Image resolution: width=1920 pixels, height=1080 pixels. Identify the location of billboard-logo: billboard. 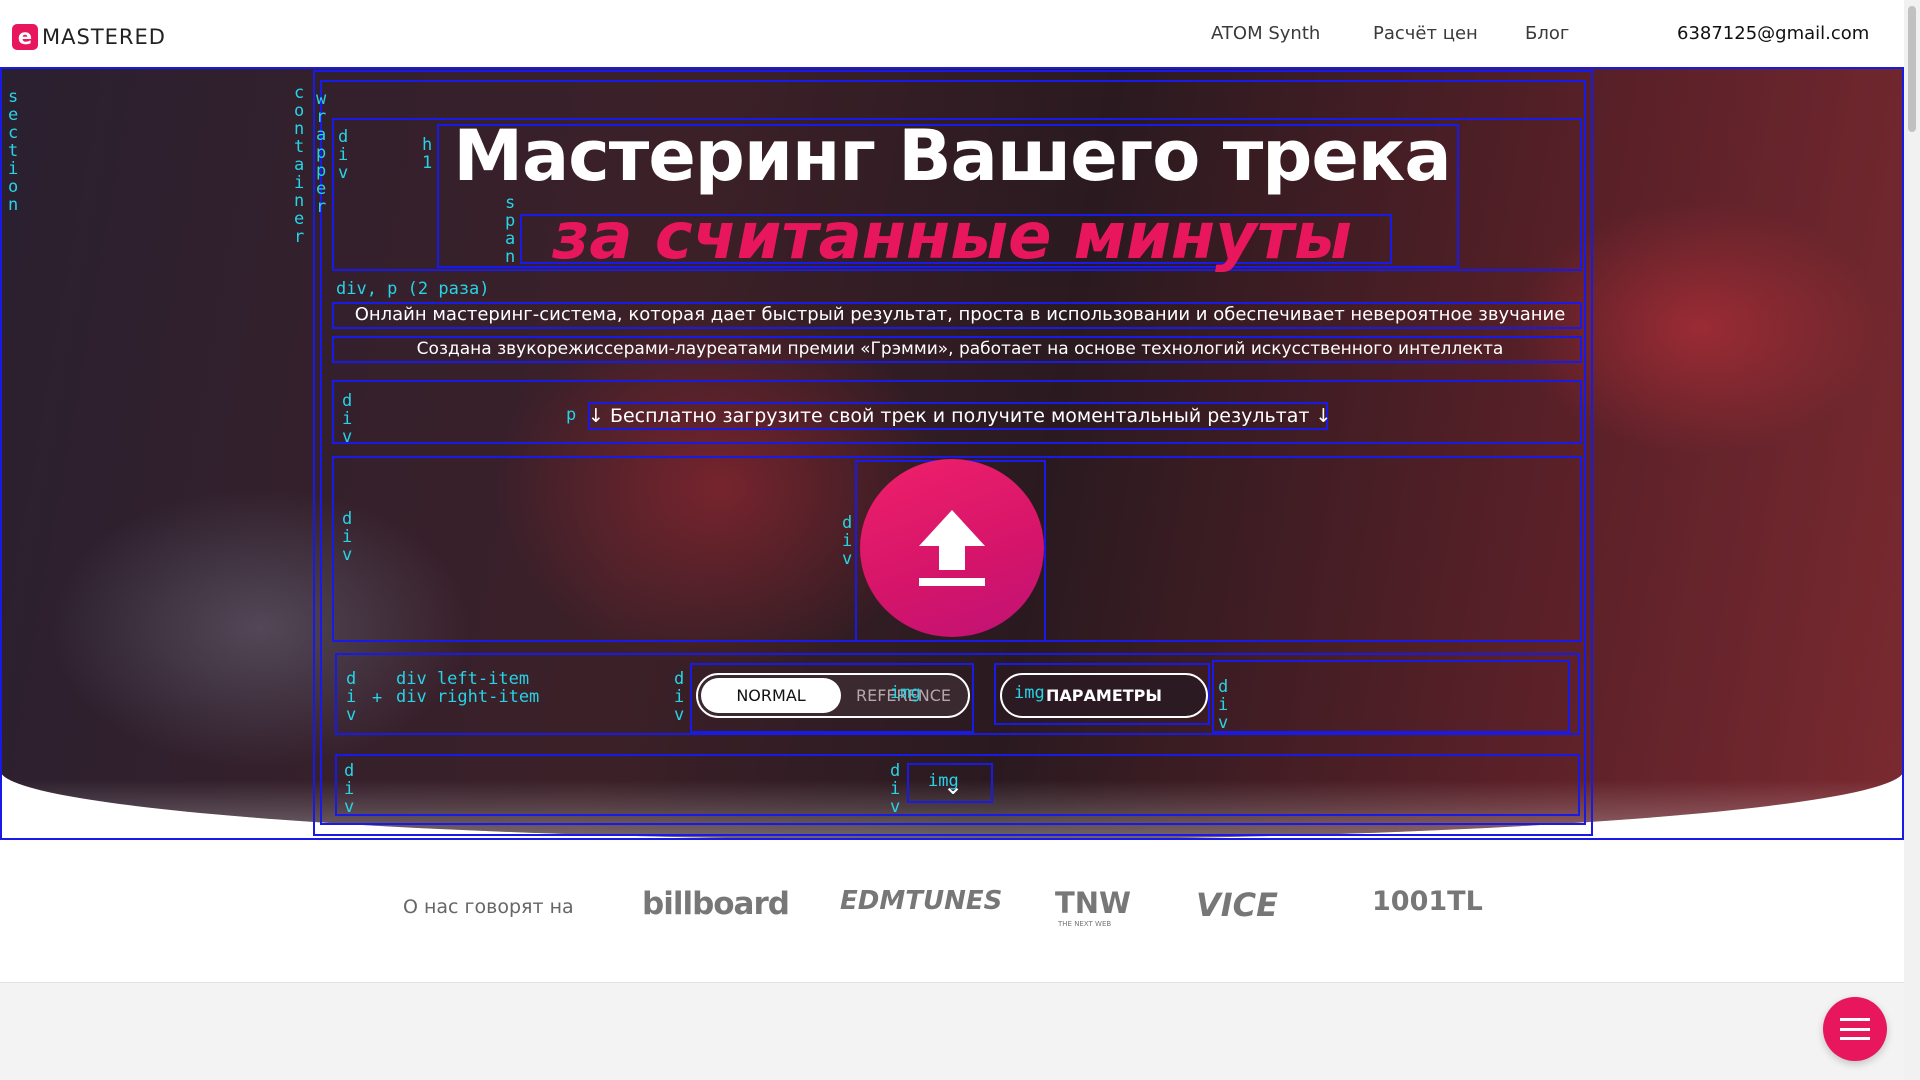
(716, 904).